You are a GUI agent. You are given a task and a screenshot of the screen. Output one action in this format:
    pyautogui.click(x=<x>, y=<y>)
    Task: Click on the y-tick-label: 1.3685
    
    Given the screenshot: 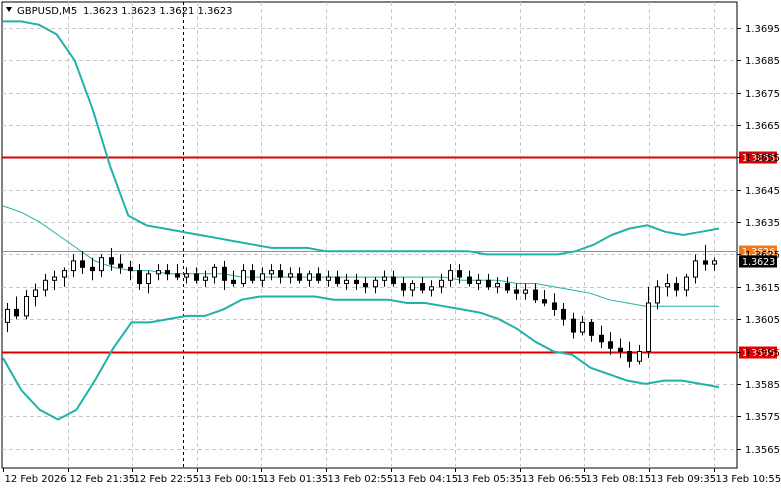 What is the action you would take?
    pyautogui.click(x=762, y=61)
    